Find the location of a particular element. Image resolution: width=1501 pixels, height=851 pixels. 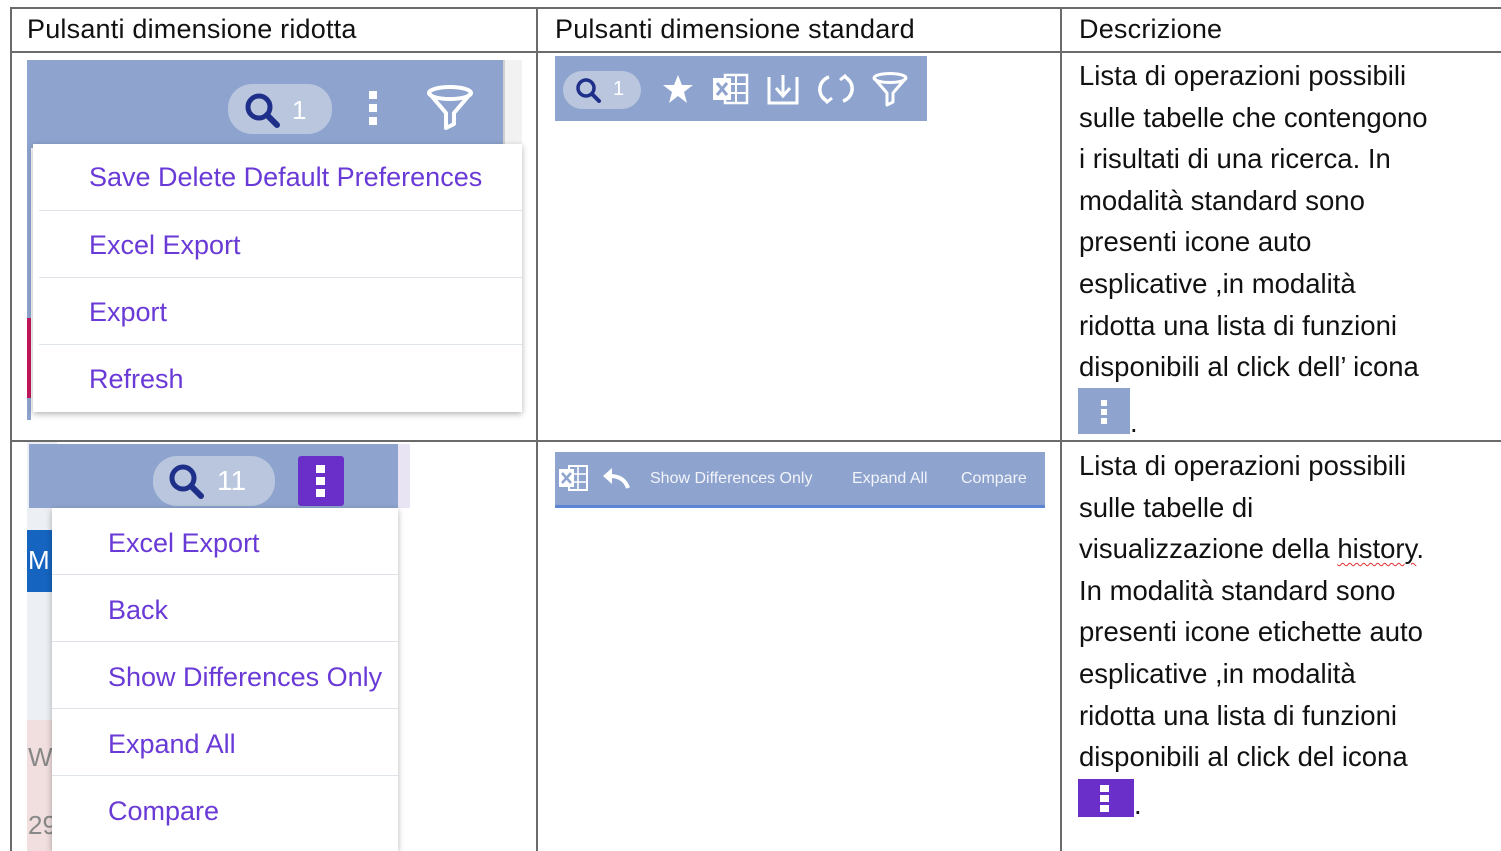

description-line: disponibili al click dell’ icona is located at coordinates (1249, 367).